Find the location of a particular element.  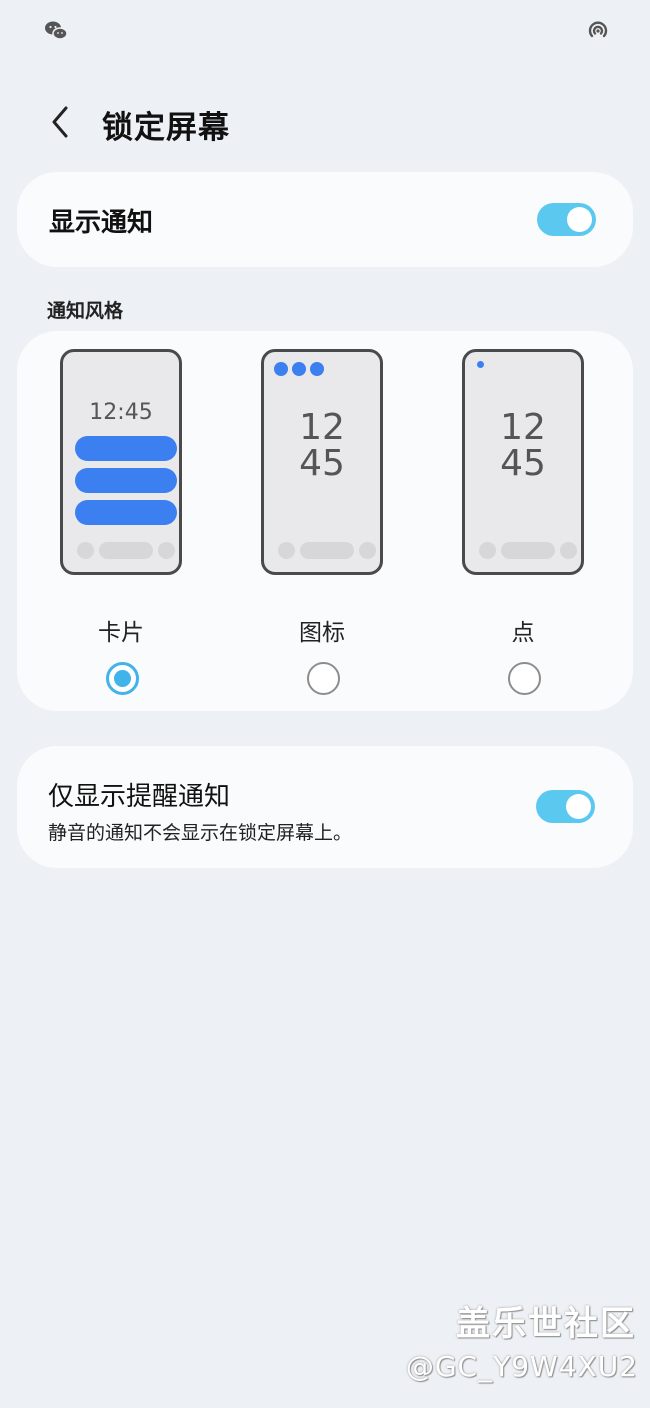

wechat-icon is located at coordinates (56, 30).